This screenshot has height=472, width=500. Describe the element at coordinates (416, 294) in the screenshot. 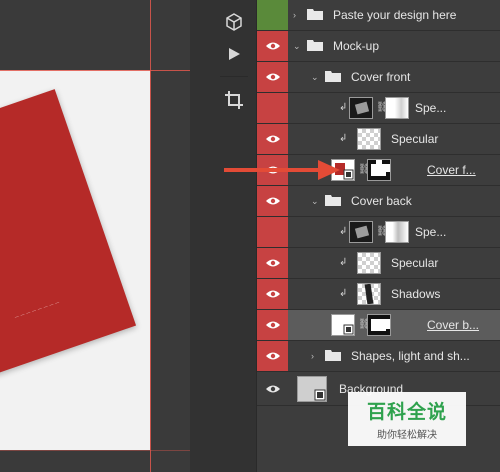

I see `layer-name: Shadows` at that location.